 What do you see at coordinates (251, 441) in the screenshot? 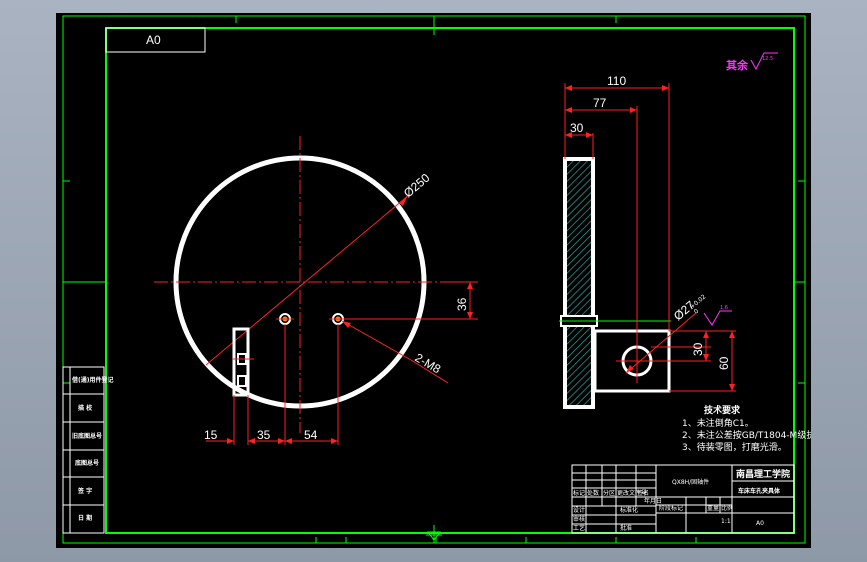
I see `dim35-arrow-left` at bounding box center [251, 441].